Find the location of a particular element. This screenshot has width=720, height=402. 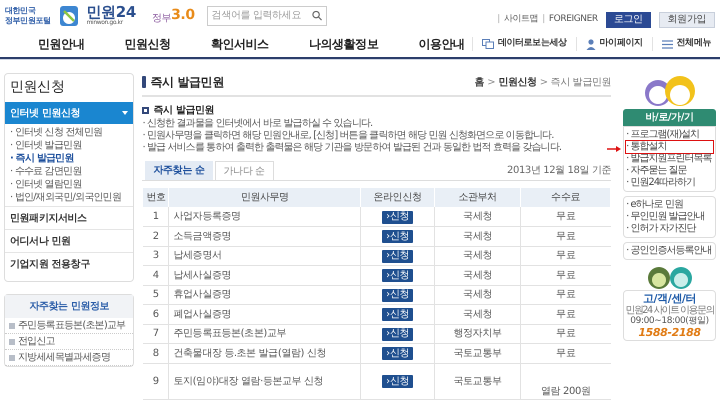

table-cell: 폐업사실증명 is located at coordinates (264, 314).